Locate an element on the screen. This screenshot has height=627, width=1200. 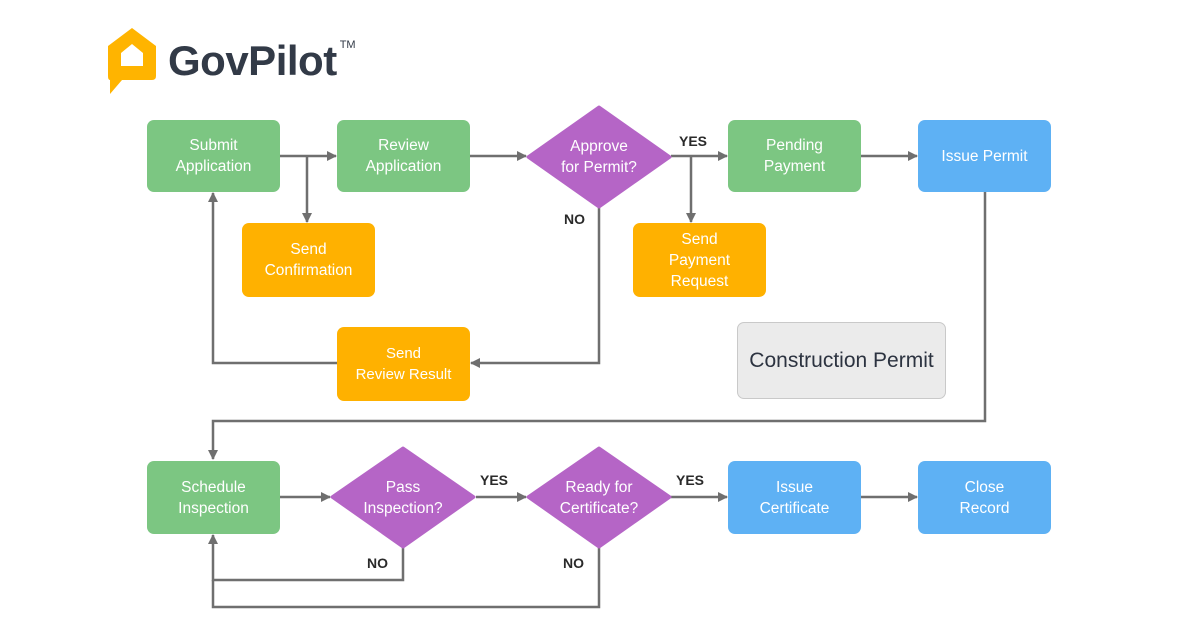
node-label: Approve for Permit? is located at coordinates (599, 157).